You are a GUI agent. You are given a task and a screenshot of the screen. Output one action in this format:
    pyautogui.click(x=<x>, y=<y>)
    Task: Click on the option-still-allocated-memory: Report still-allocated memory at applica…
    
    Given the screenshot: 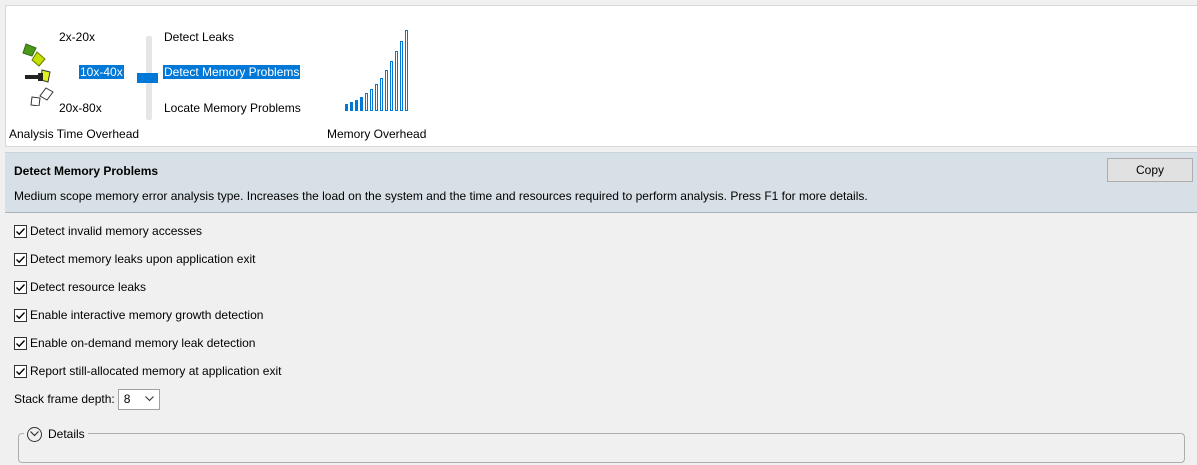 What is the action you would take?
    pyautogui.click(x=147, y=371)
    